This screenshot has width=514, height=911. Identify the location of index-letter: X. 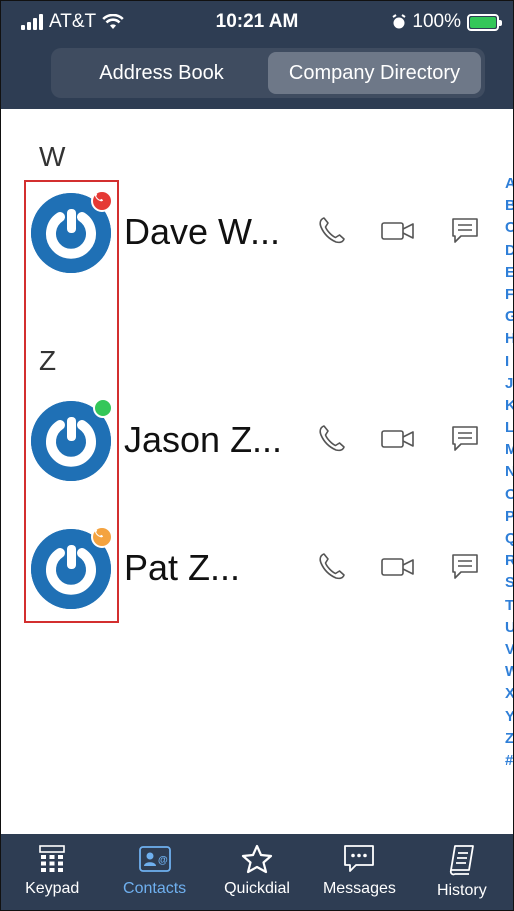
(509, 694).